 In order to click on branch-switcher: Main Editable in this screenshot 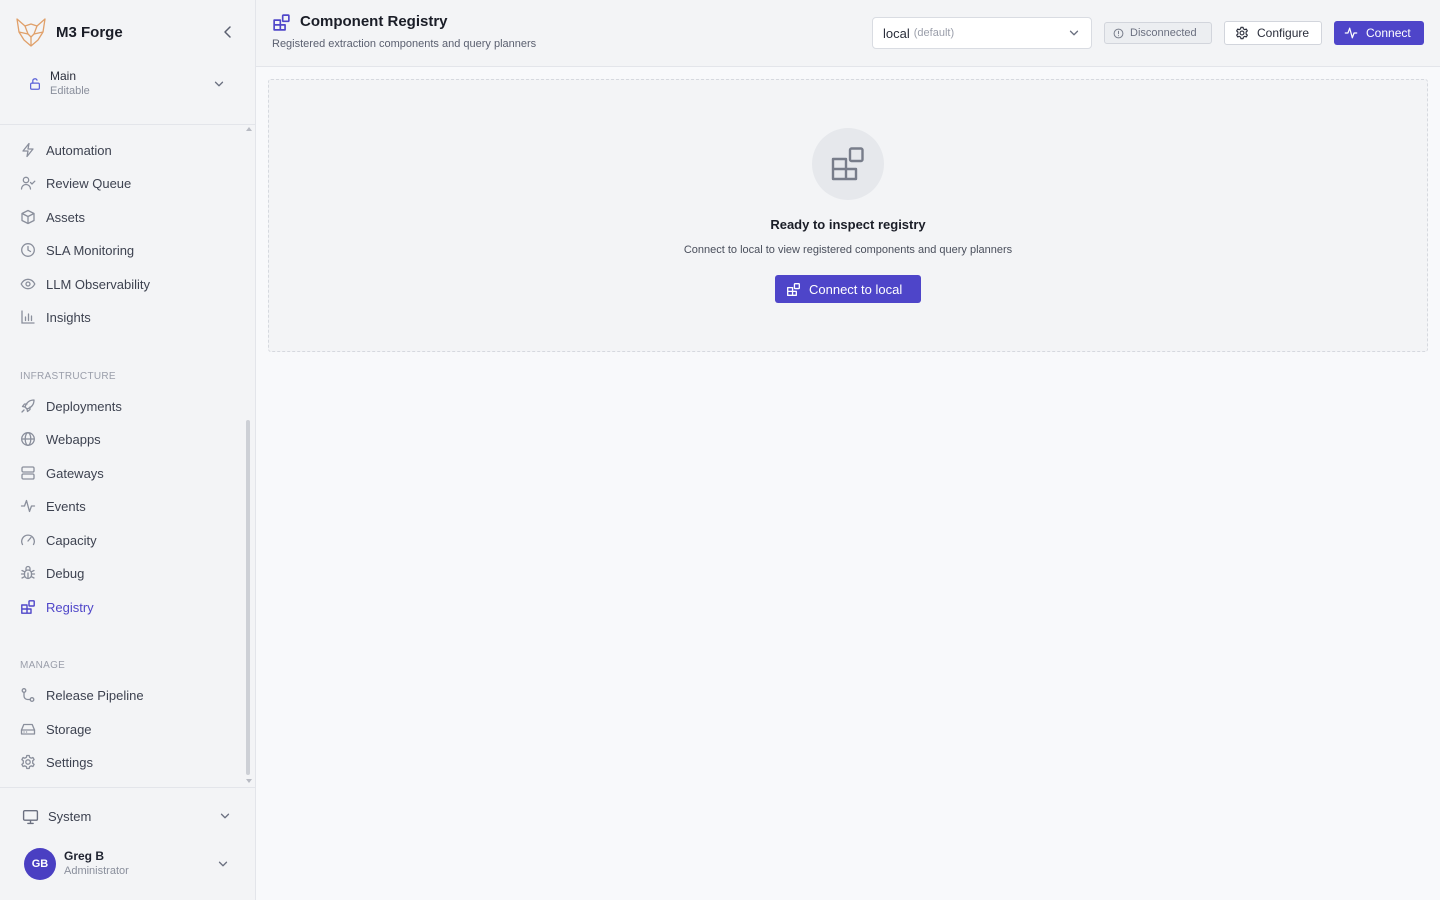, I will do `click(128, 84)`.